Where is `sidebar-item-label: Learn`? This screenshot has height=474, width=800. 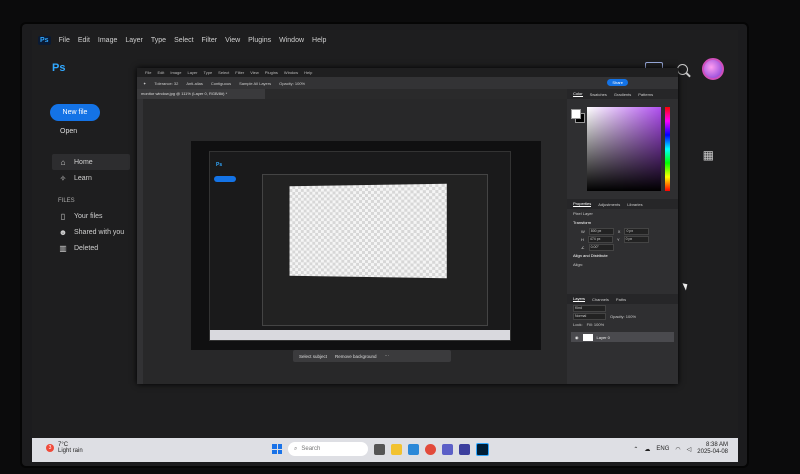 sidebar-item-label: Learn is located at coordinates (83, 178).